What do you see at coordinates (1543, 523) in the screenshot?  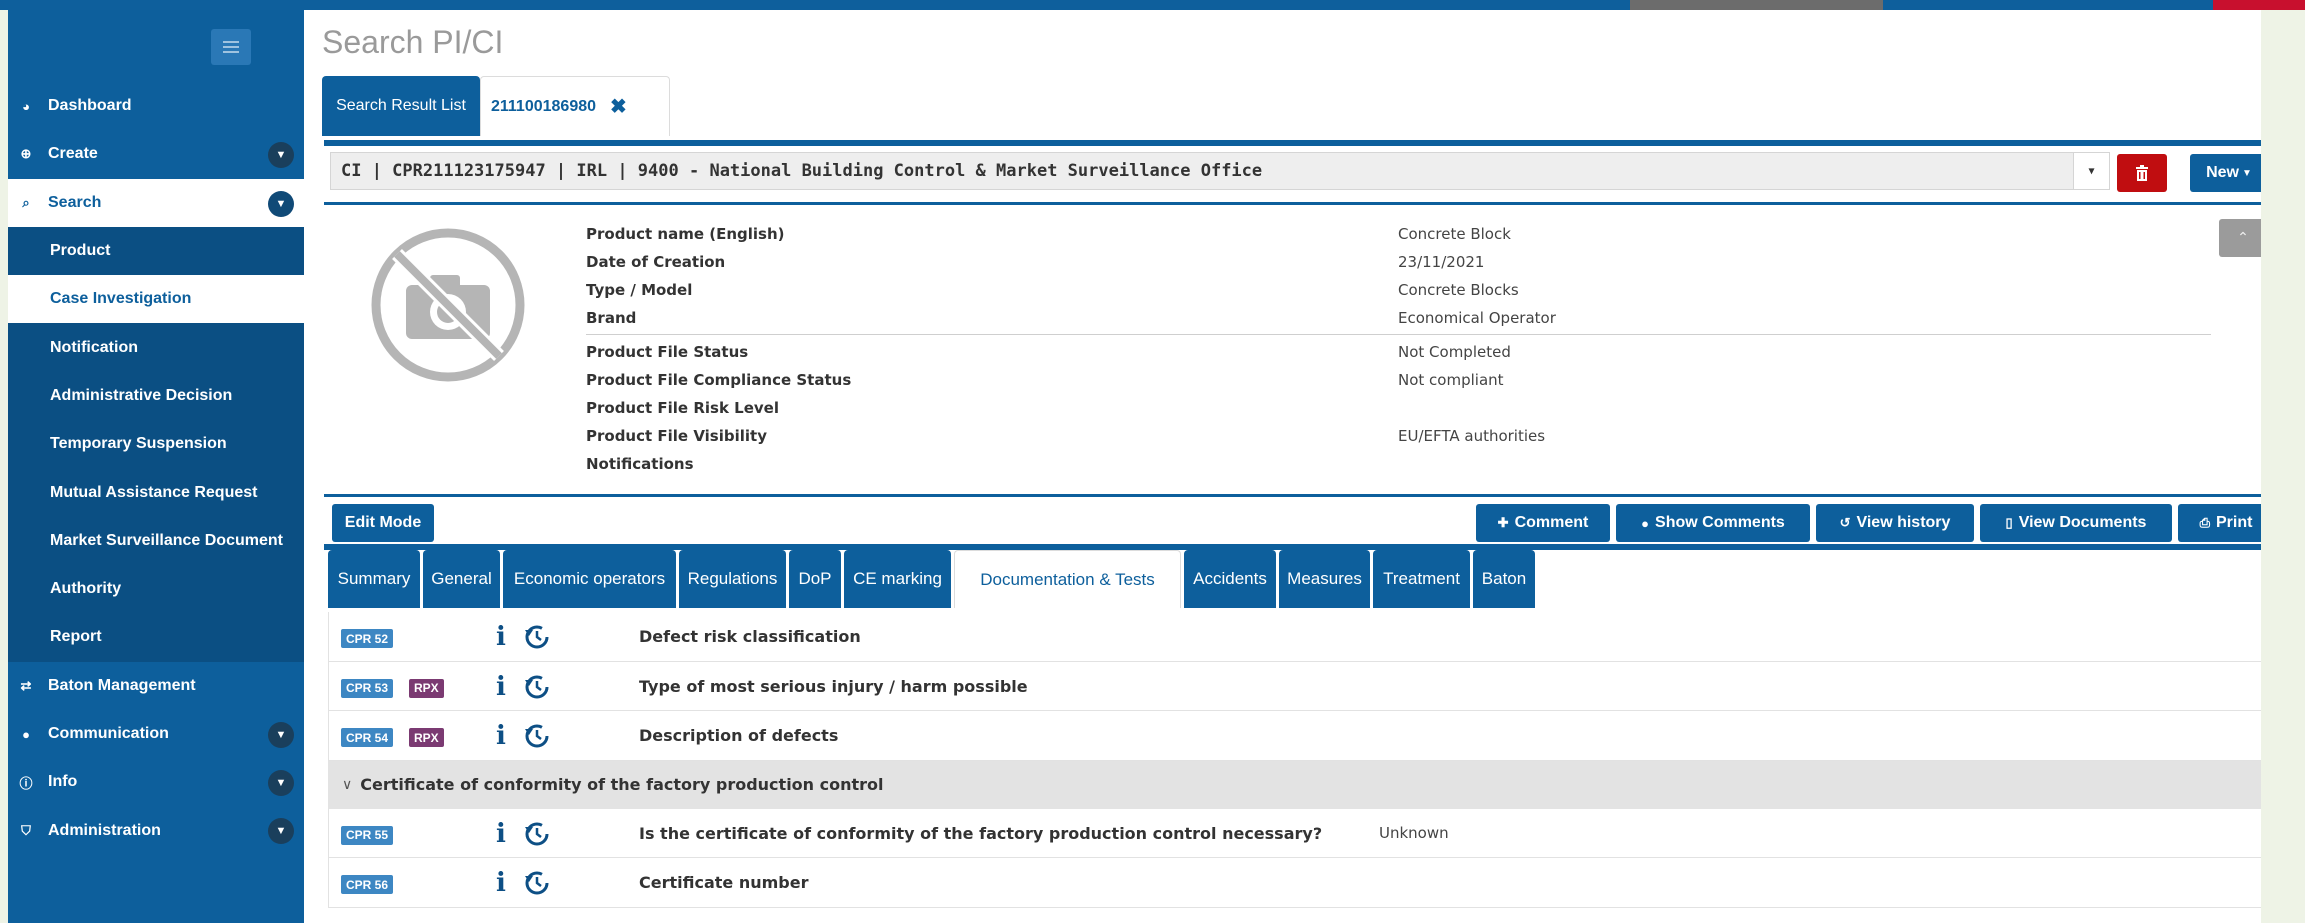 I see `comment-button: ✚ Comment` at bounding box center [1543, 523].